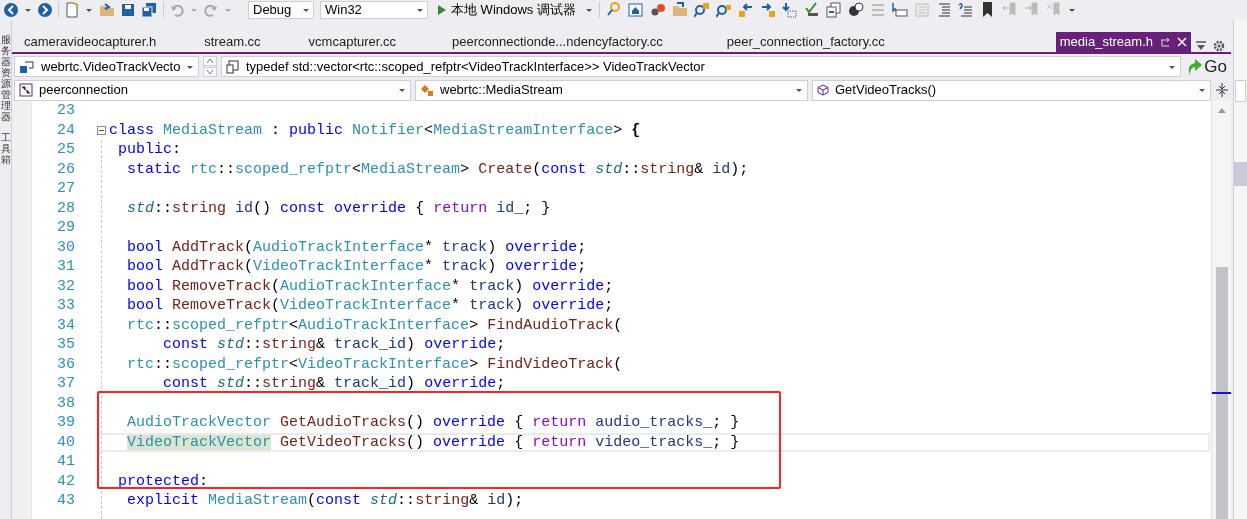 This screenshot has height=519, width=1247. I want to click on line-number: 30, so click(66, 247).